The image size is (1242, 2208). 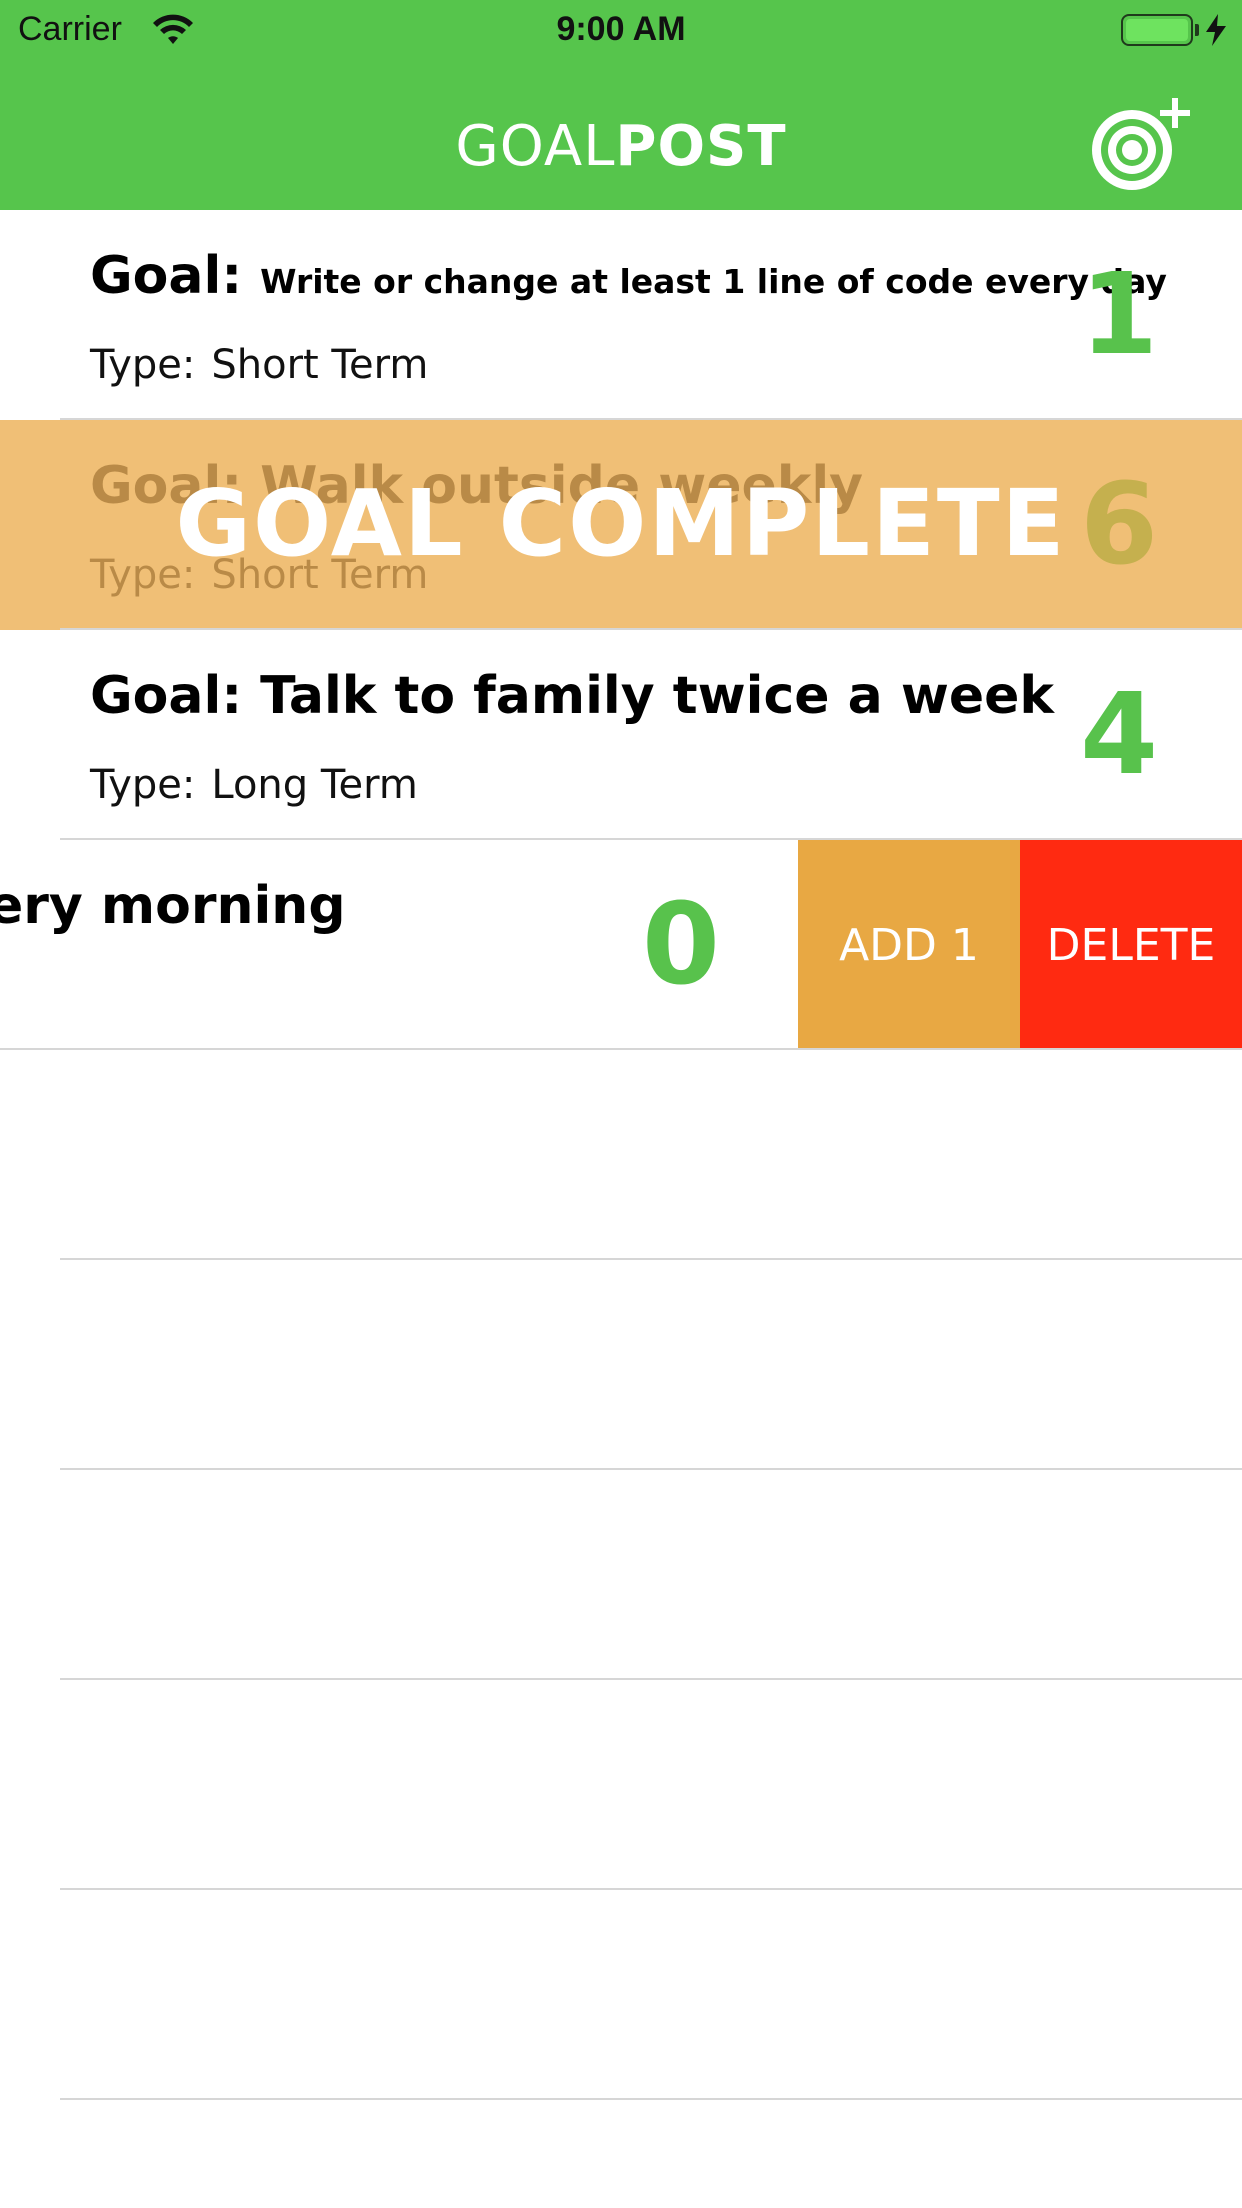 What do you see at coordinates (320, 365) in the screenshot?
I see `goal-type: Short Term` at bounding box center [320, 365].